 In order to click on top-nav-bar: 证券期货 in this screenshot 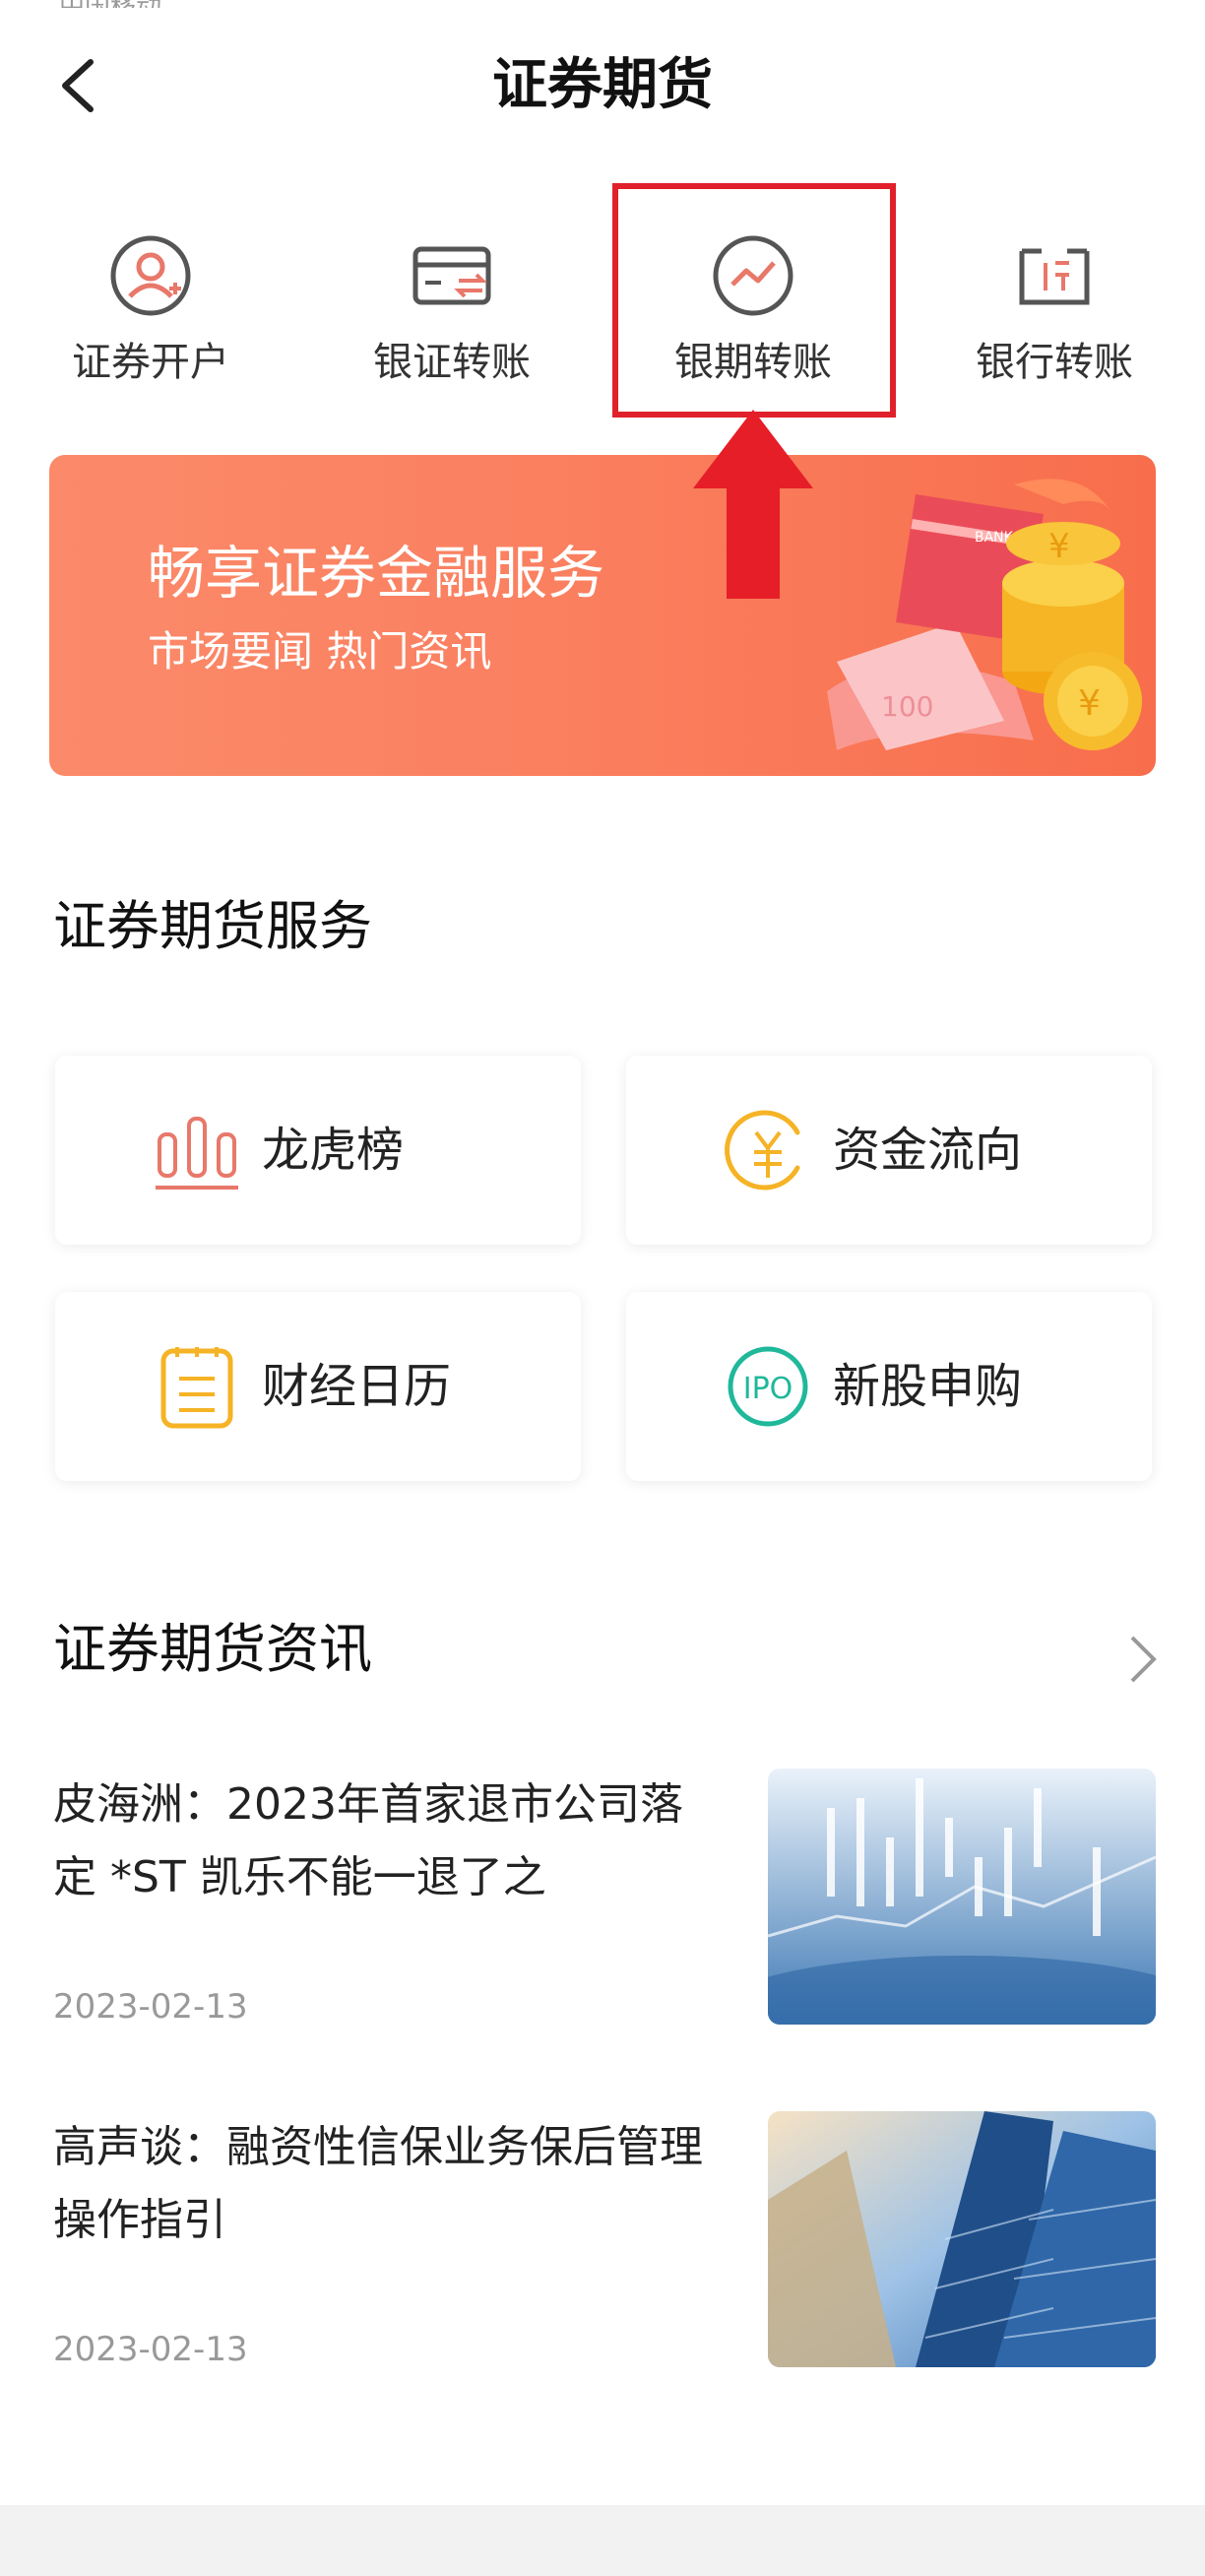, I will do `click(602, 83)`.